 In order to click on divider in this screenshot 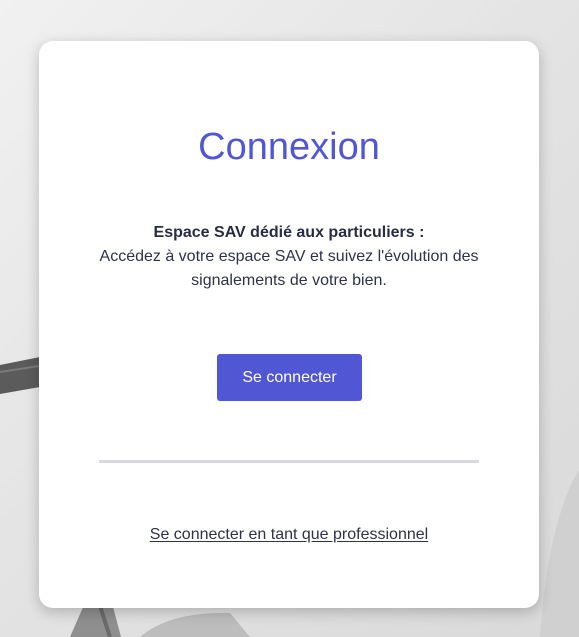, I will do `click(289, 461)`.